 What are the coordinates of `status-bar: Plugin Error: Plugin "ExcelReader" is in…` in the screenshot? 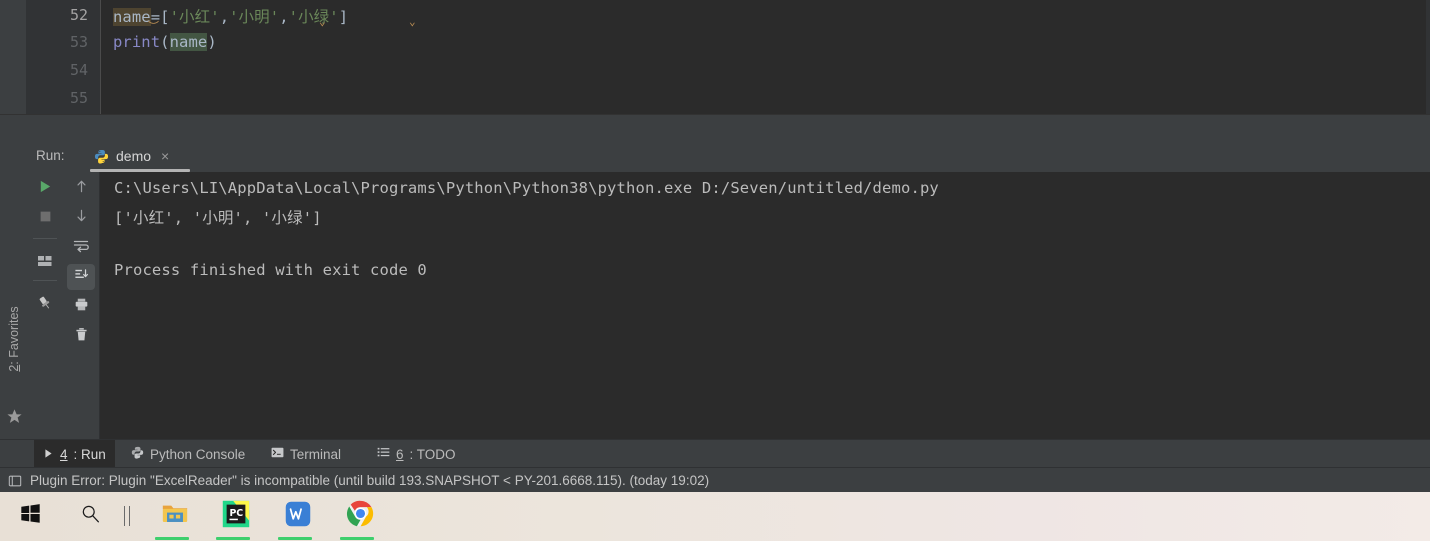 It's located at (715, 480).